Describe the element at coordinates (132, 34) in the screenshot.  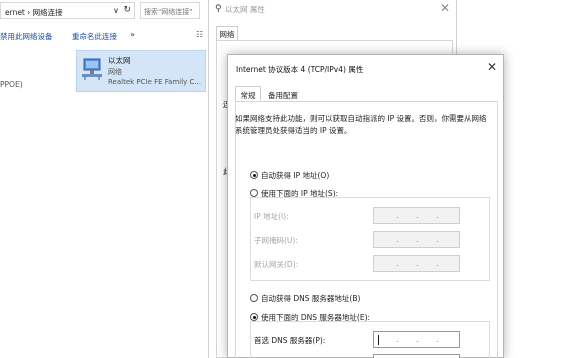
I see `more-commands-icon: »` at that location.